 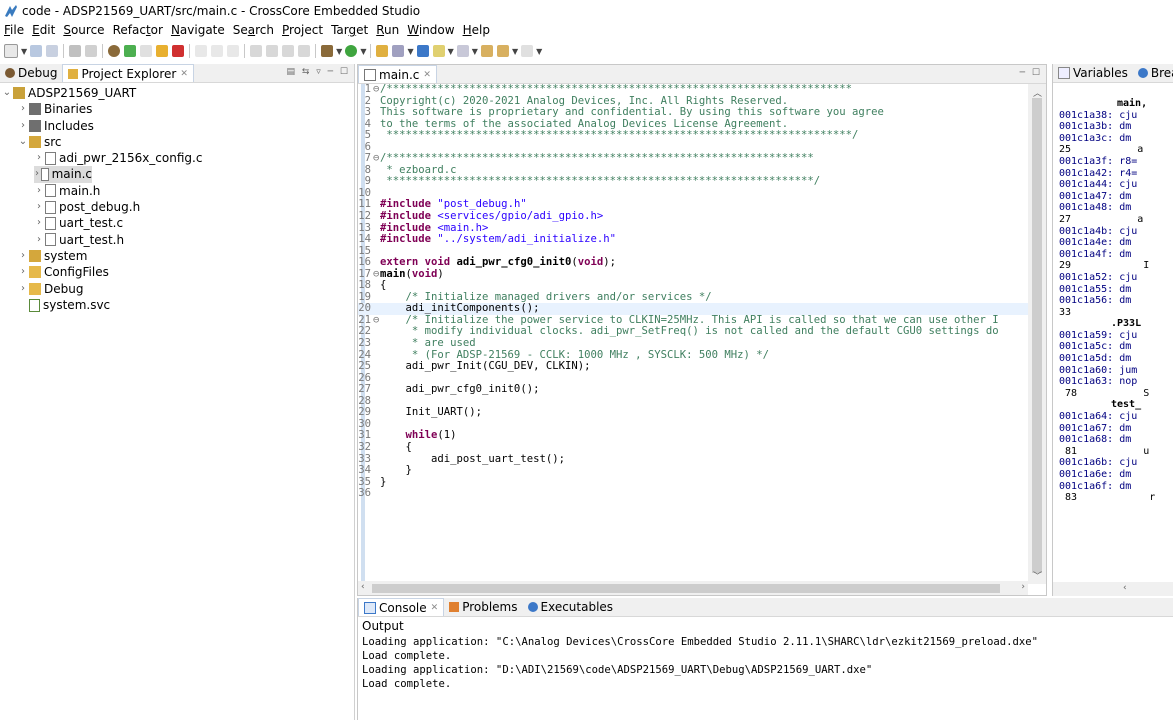 What do you see at coordinates (63, 174) in the screenshot?
I see `tree-item: › main.c` at bounding box center [63, 174].